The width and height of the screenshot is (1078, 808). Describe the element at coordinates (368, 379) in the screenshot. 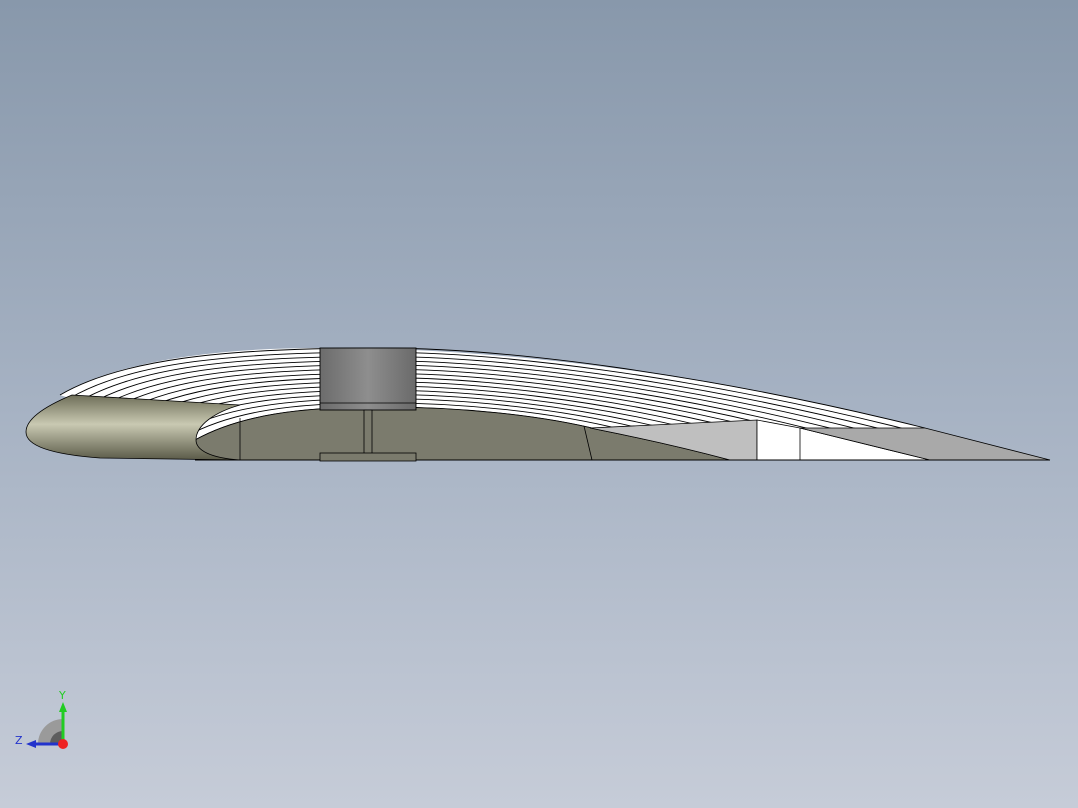

I see `spar-cap-upper` at that location.